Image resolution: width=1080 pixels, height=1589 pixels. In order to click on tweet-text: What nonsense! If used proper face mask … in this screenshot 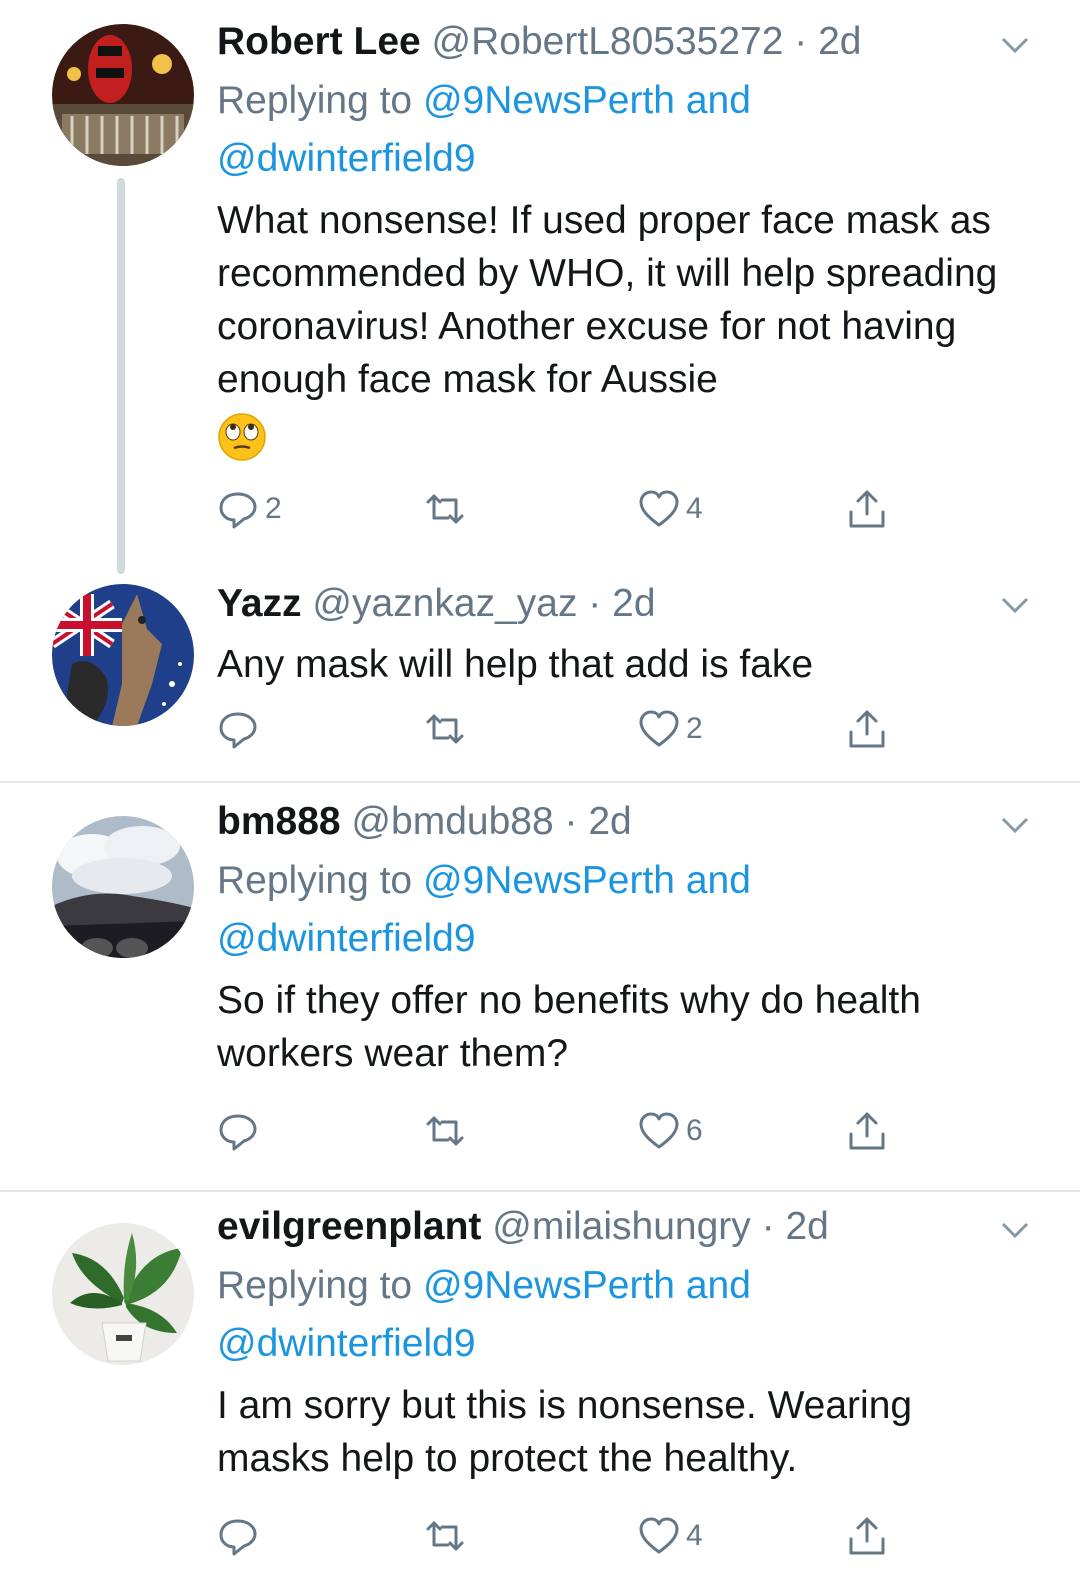, I will do `click(607, 300)`.